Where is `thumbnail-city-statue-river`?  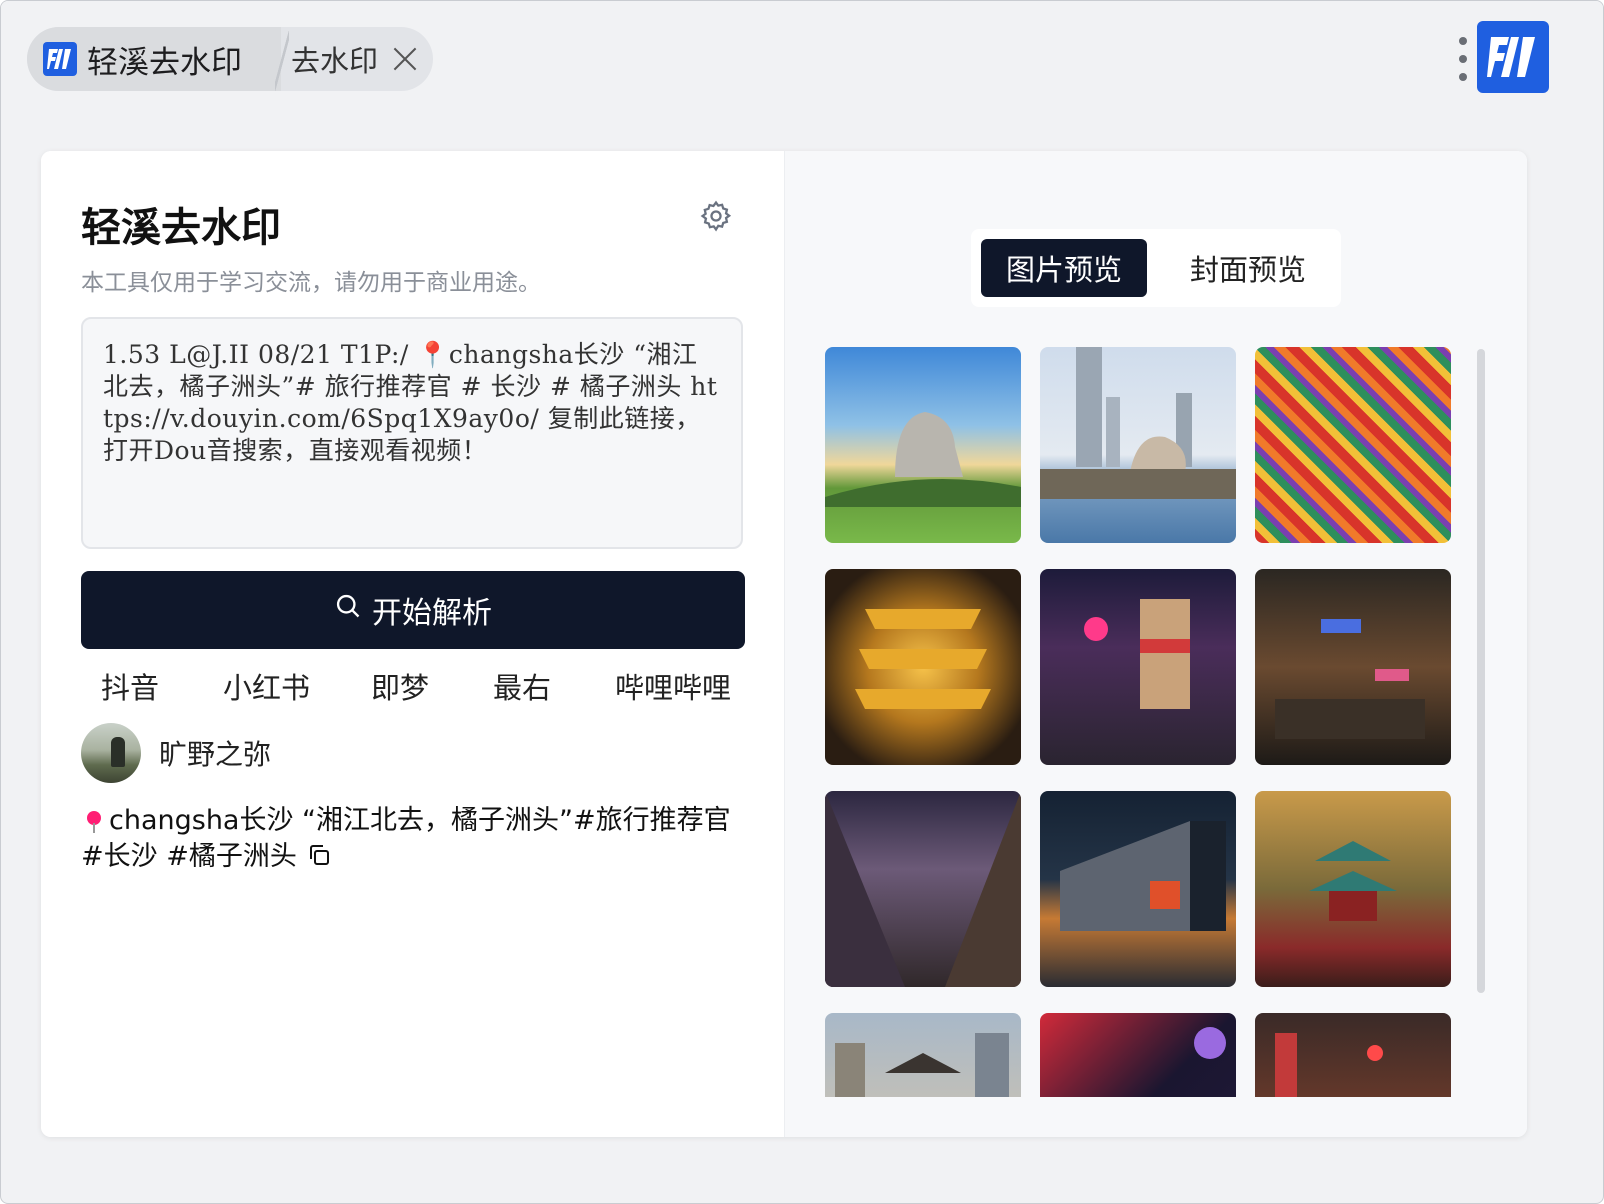 thumbnail-city-statue-river is located at coordinates (1138, 445).